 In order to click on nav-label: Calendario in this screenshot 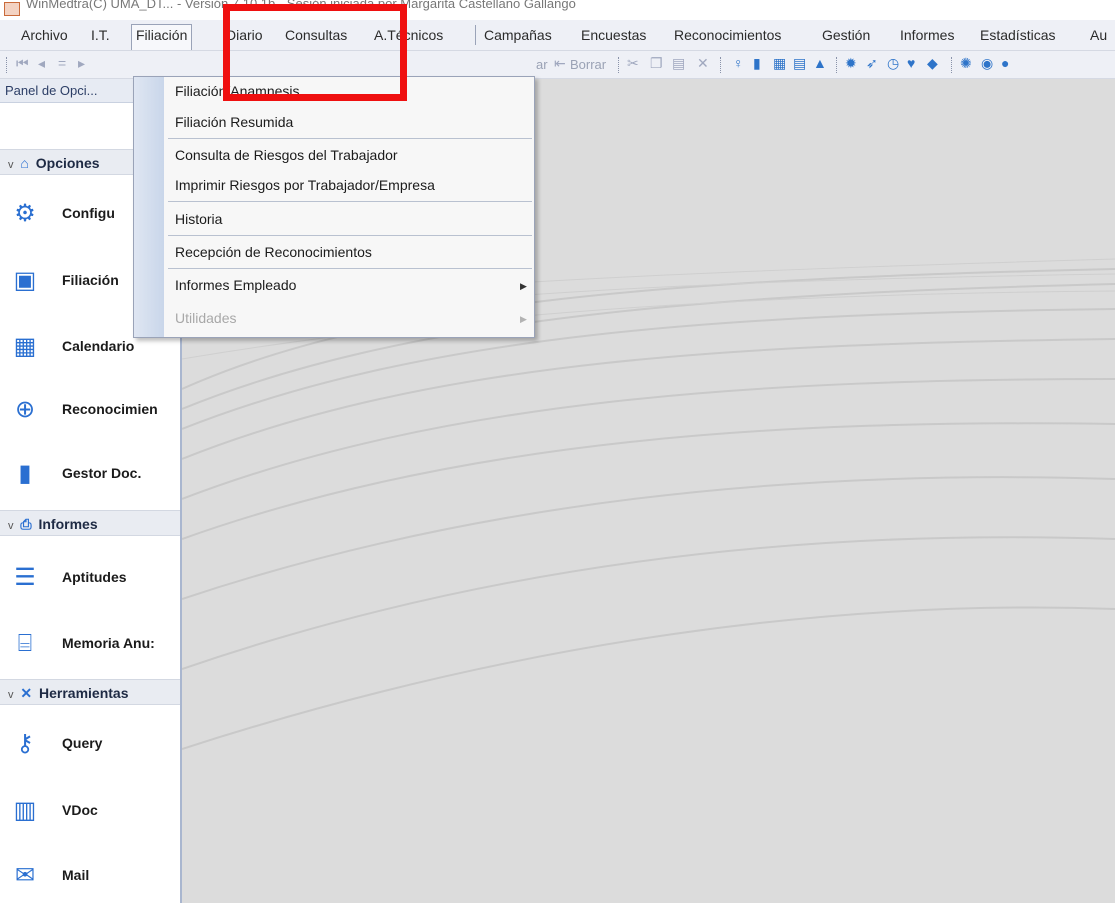, I will do `click(98, 346)`.